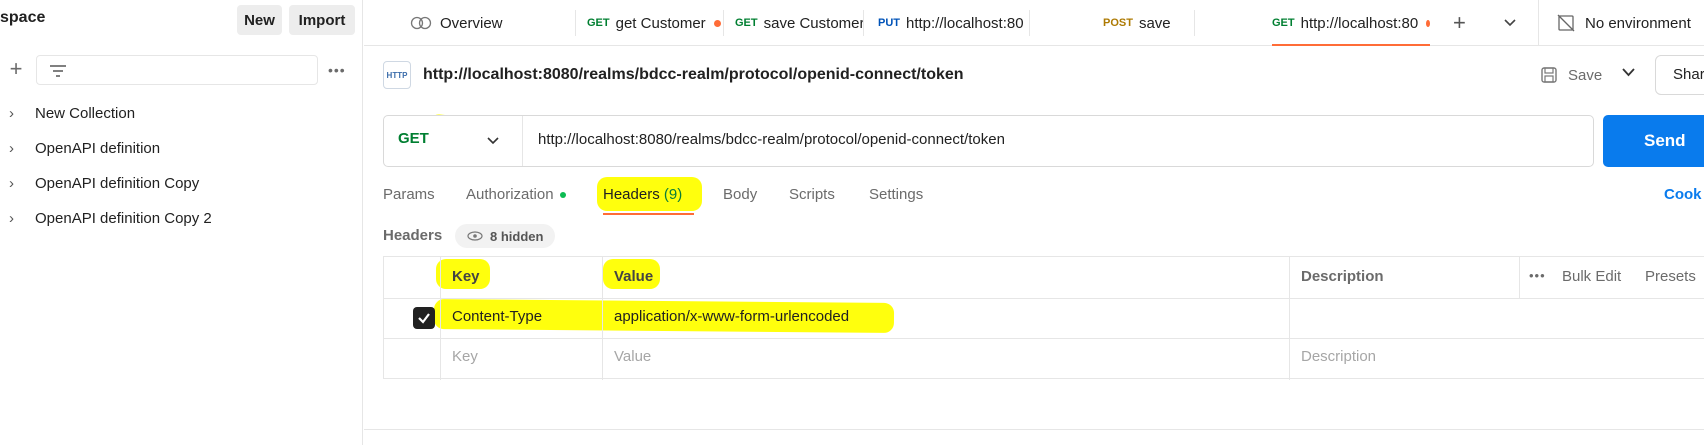 The width and height of the screenshot is (1704, 445). I want to click on environment-label: No environment, so click(1638, 23).